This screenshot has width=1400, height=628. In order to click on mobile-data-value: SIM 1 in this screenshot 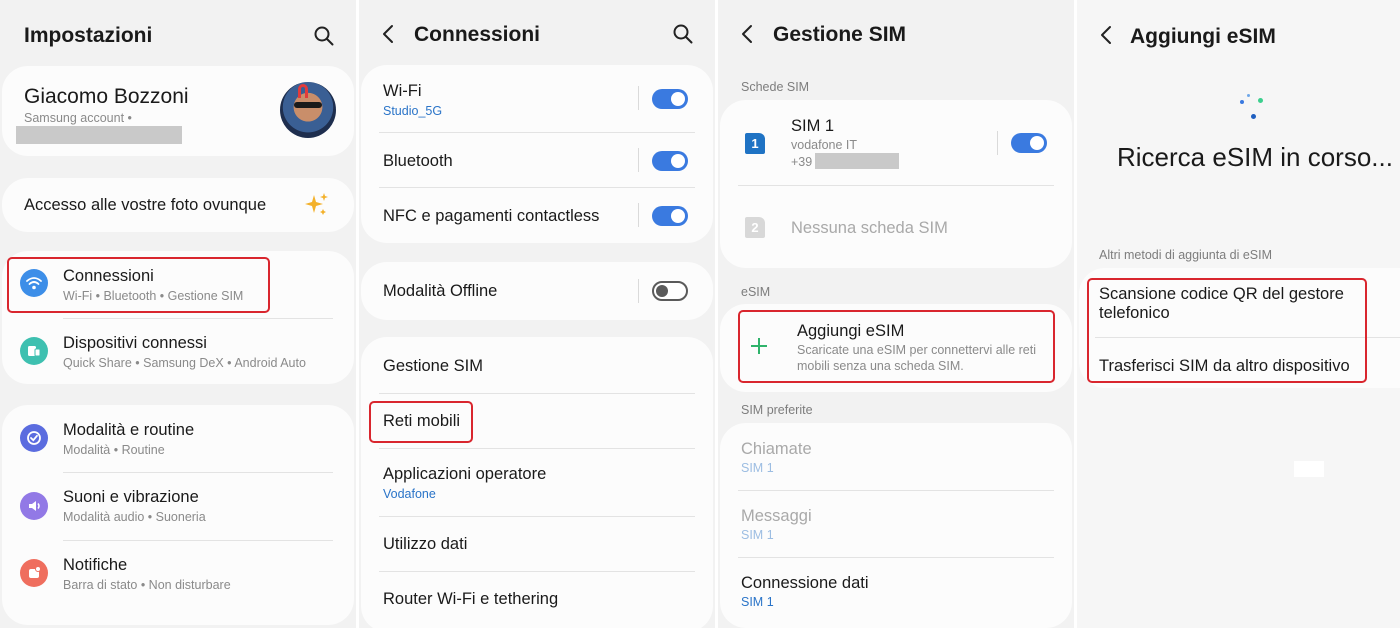, I will do `click(757, 602)`.